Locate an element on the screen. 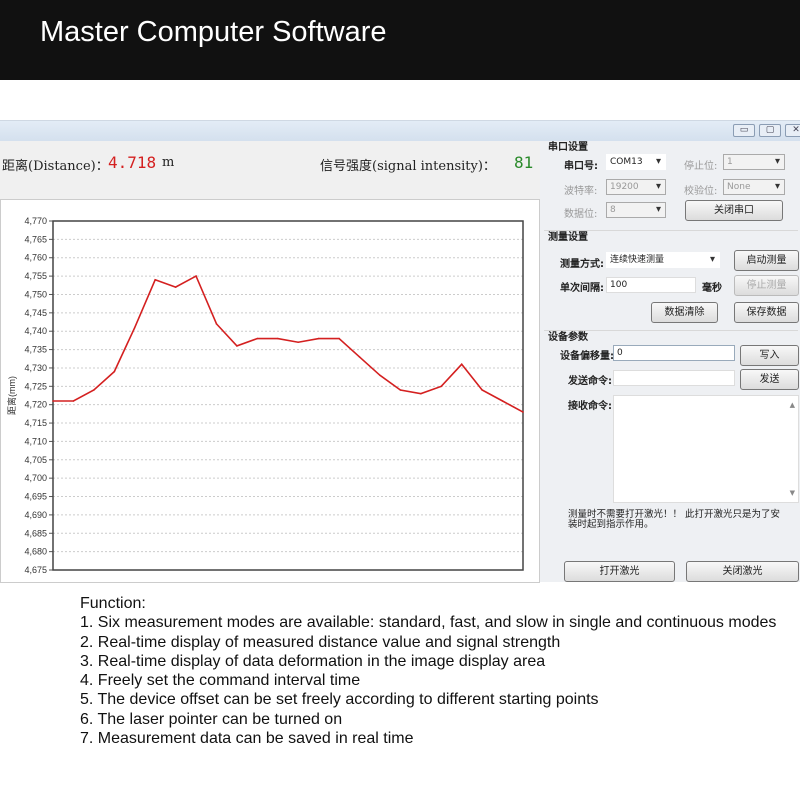 Image resolution: width=800 pixels, height=800 pixels. function-item: 6. The laser pointer can be turned on is located at coordinates (211, 719).